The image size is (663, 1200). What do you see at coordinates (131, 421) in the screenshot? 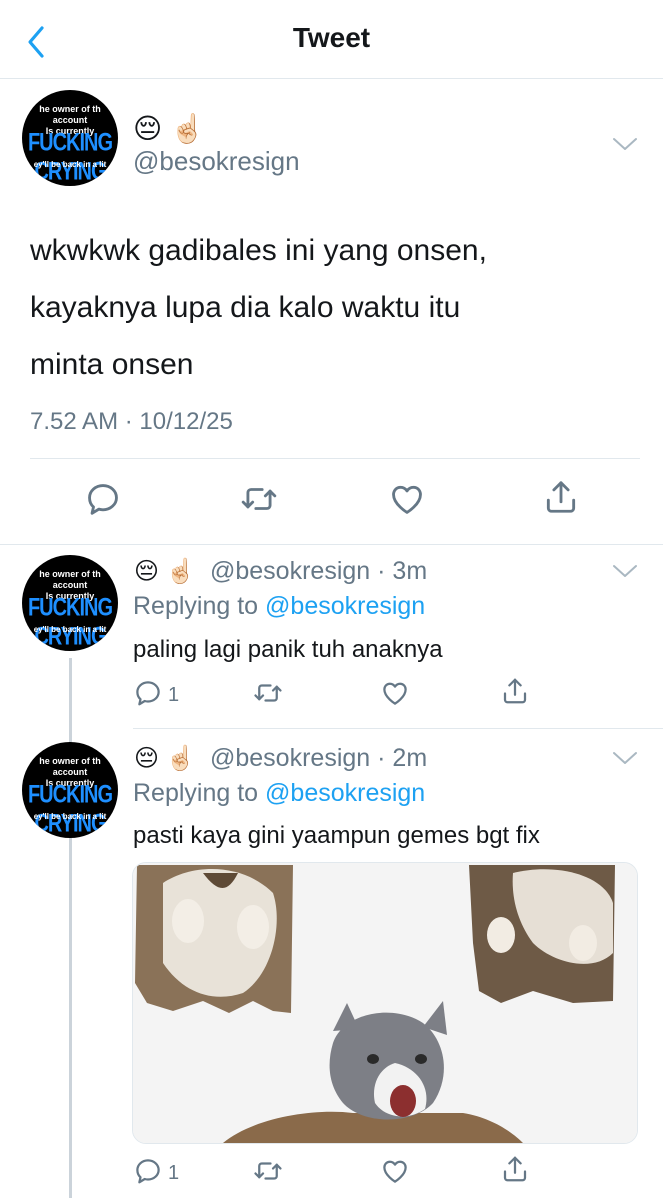
I see `tweet-timestamp: 7.52 AM · 10/12/25` at bounding box center [131, 421].